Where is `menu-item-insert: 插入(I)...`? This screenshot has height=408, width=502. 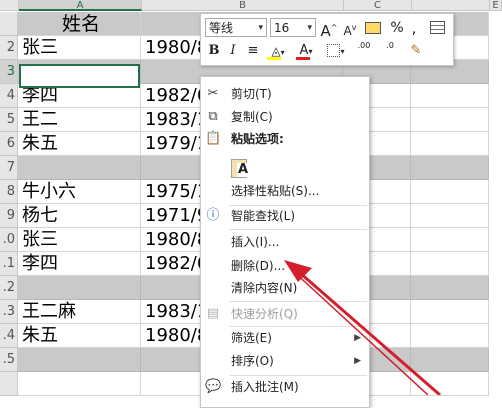 menu-item-insert: 插入(I)... is located at coordinates (285, 242).